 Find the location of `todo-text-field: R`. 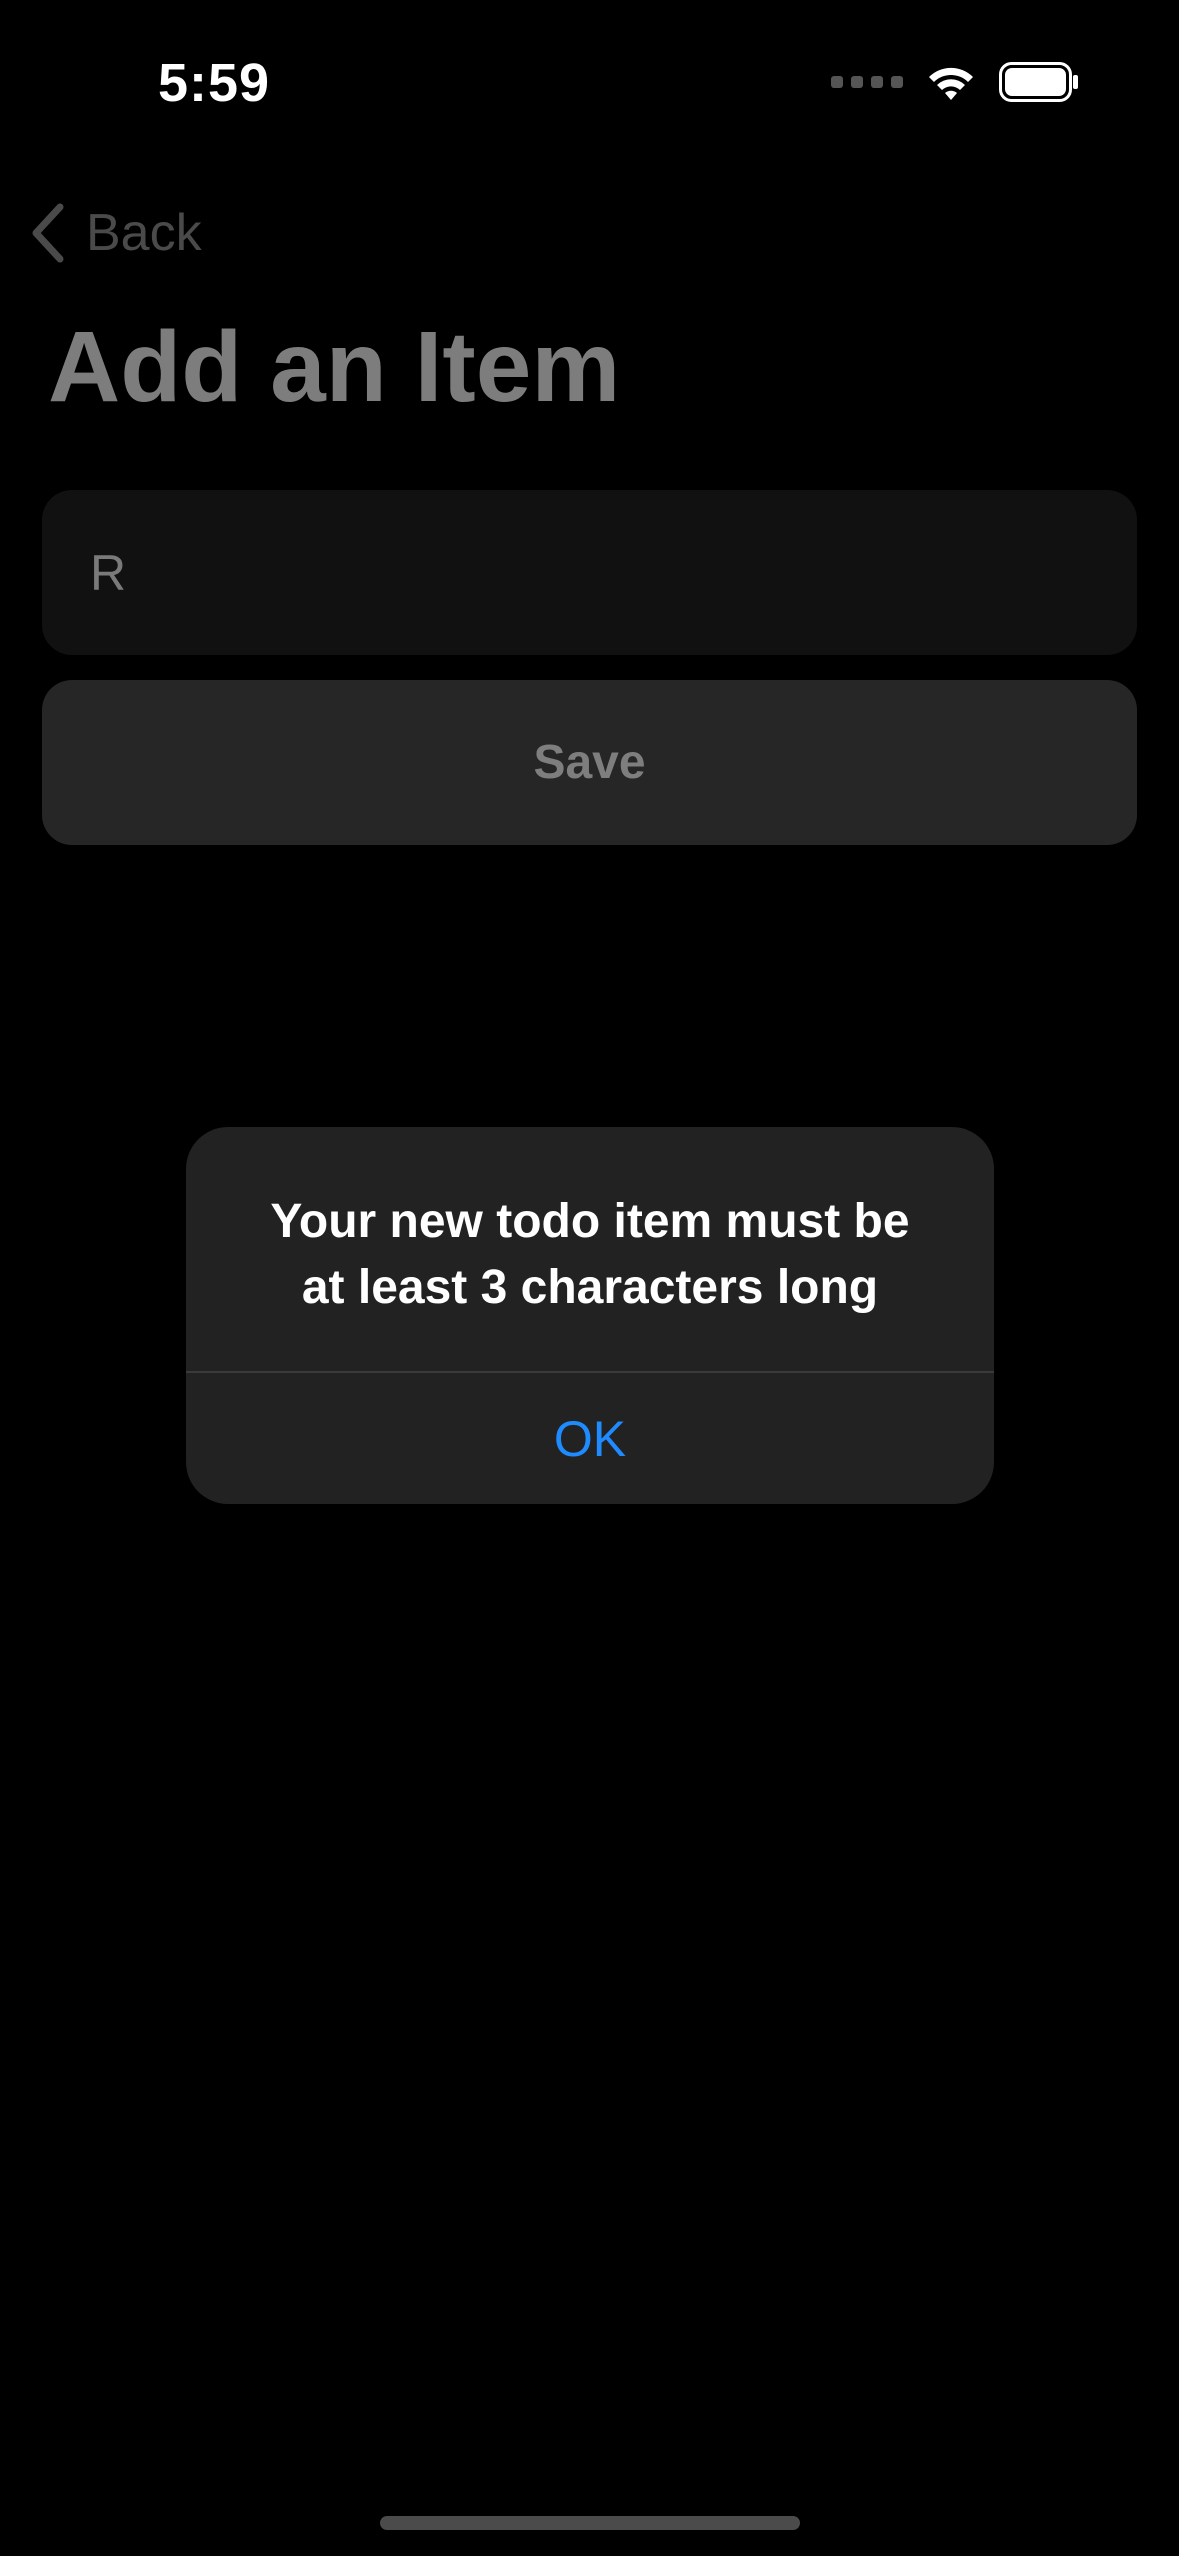

todo-text-field: R is located at coordinates (589, 572).